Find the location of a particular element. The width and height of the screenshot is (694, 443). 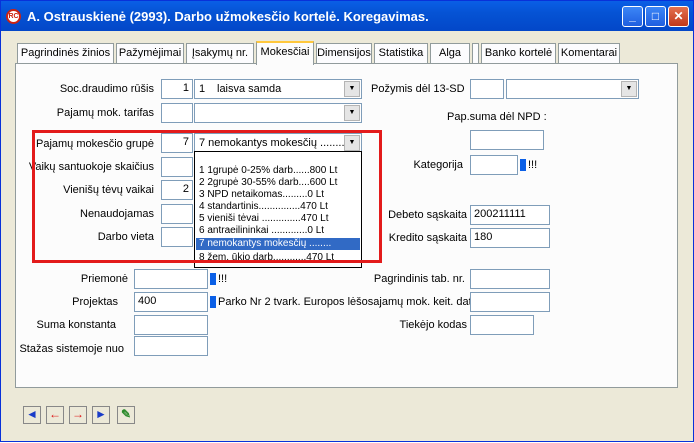

suma-konstanta-label: Suma konstanta is located at coordinates (76, 325).